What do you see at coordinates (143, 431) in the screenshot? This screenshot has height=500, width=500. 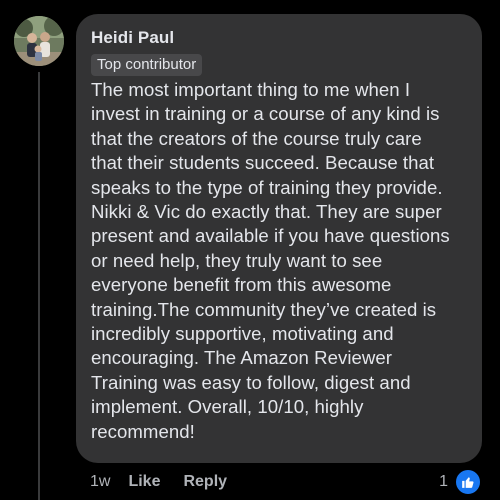 I see `comment-text-line: recommend!` at bounding box center [143, 431].